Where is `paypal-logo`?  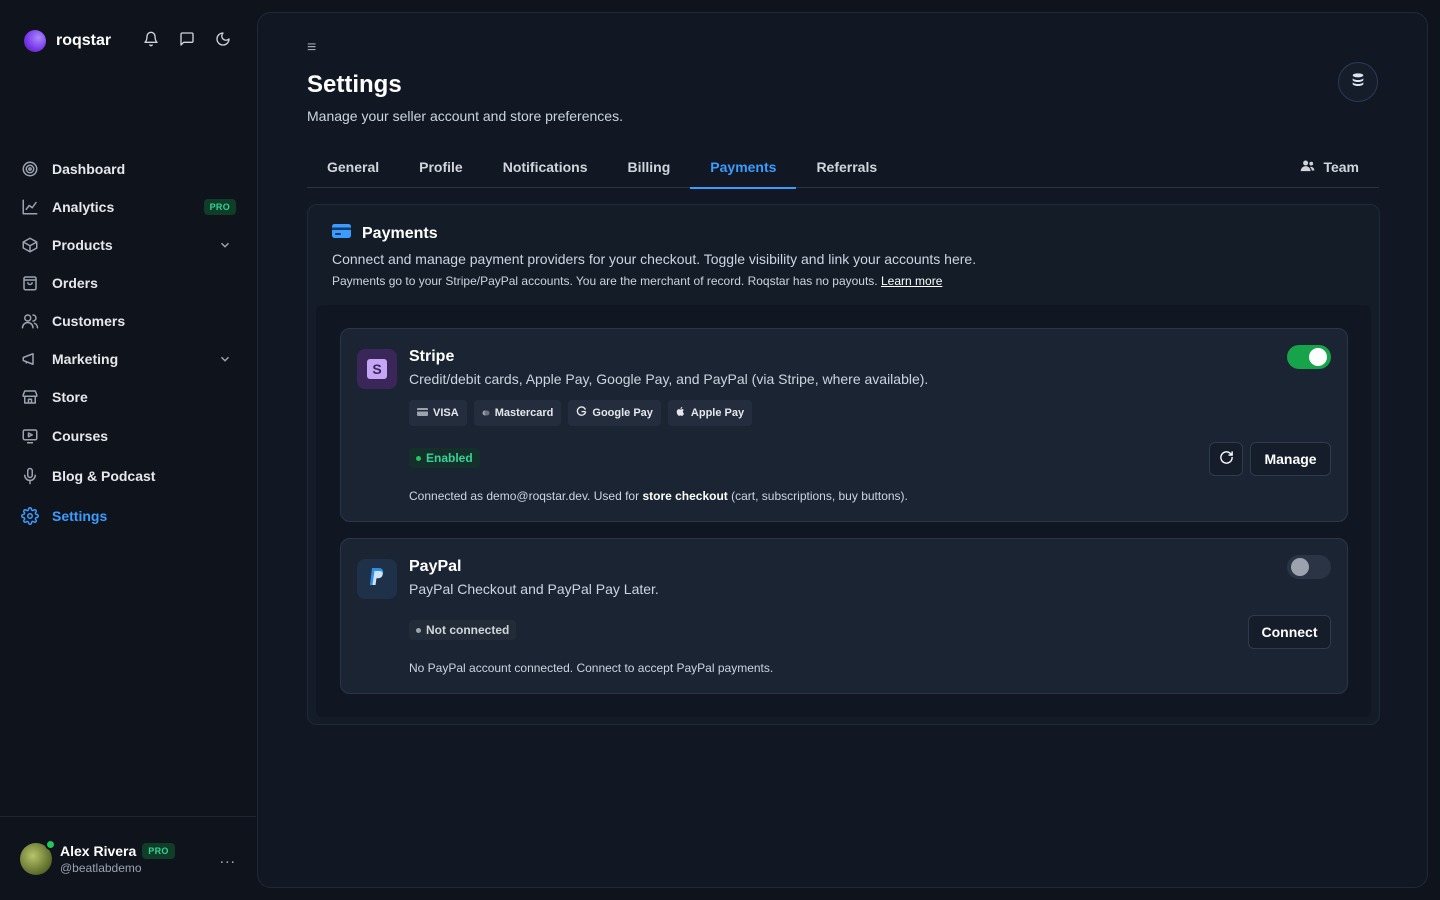 paypal-logo is located at coordinates (377, 579).